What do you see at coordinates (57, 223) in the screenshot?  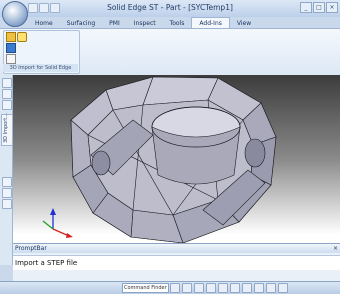 I see `triad-axes-icon` at bounding box center [57, 223].